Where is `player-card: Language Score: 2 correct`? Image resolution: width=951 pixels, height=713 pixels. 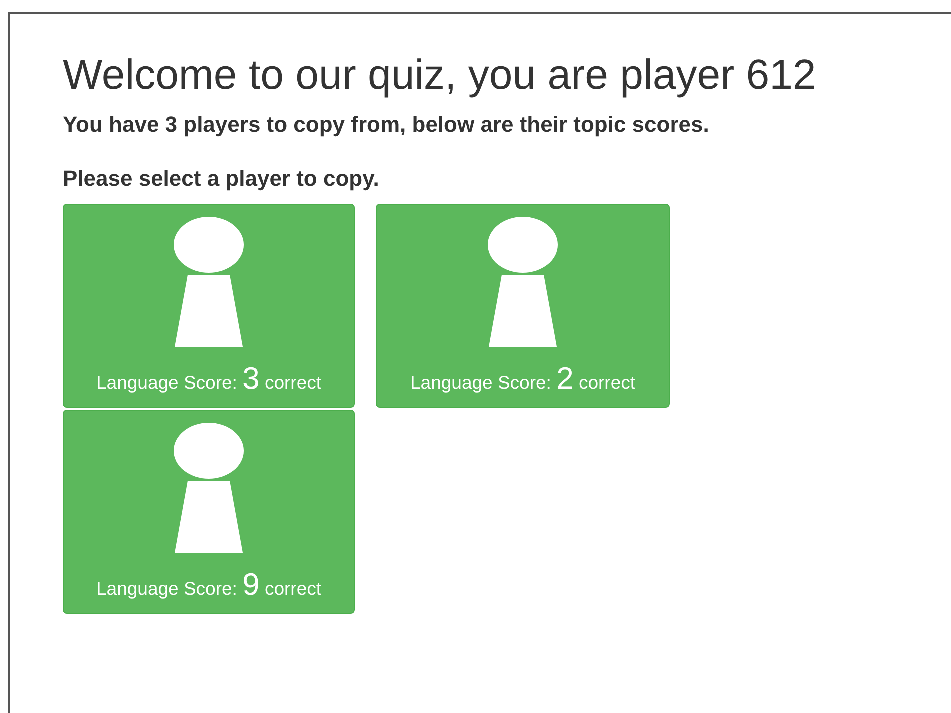 player-card: Language Score: 2 correct is located at coordinates (523, 306).